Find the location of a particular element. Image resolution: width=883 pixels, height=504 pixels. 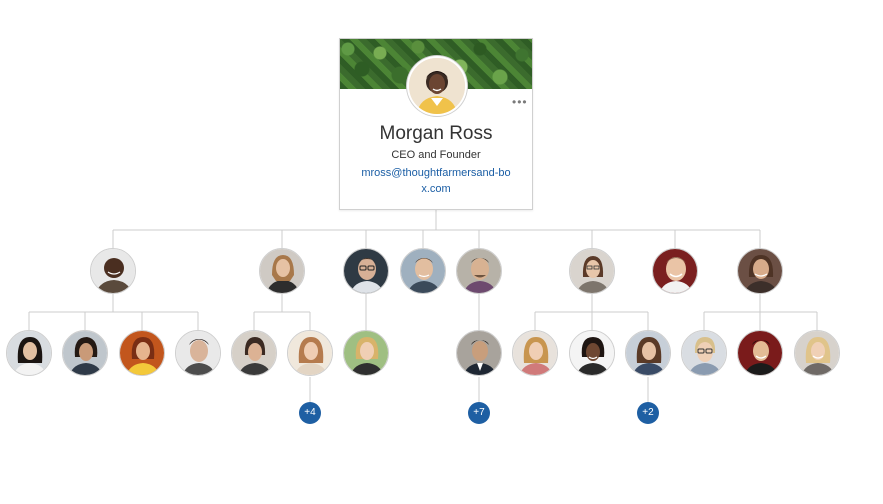

ceo-name: Morgan Ross is located at coordinates (436, 133).